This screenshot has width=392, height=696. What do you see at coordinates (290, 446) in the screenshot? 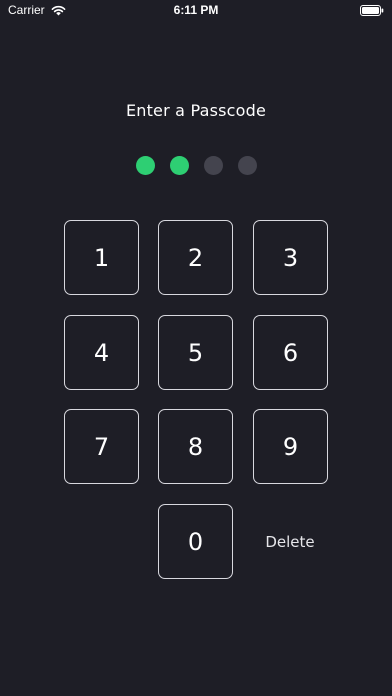
I see `key-9: 9` at bounding box center [290, 446].